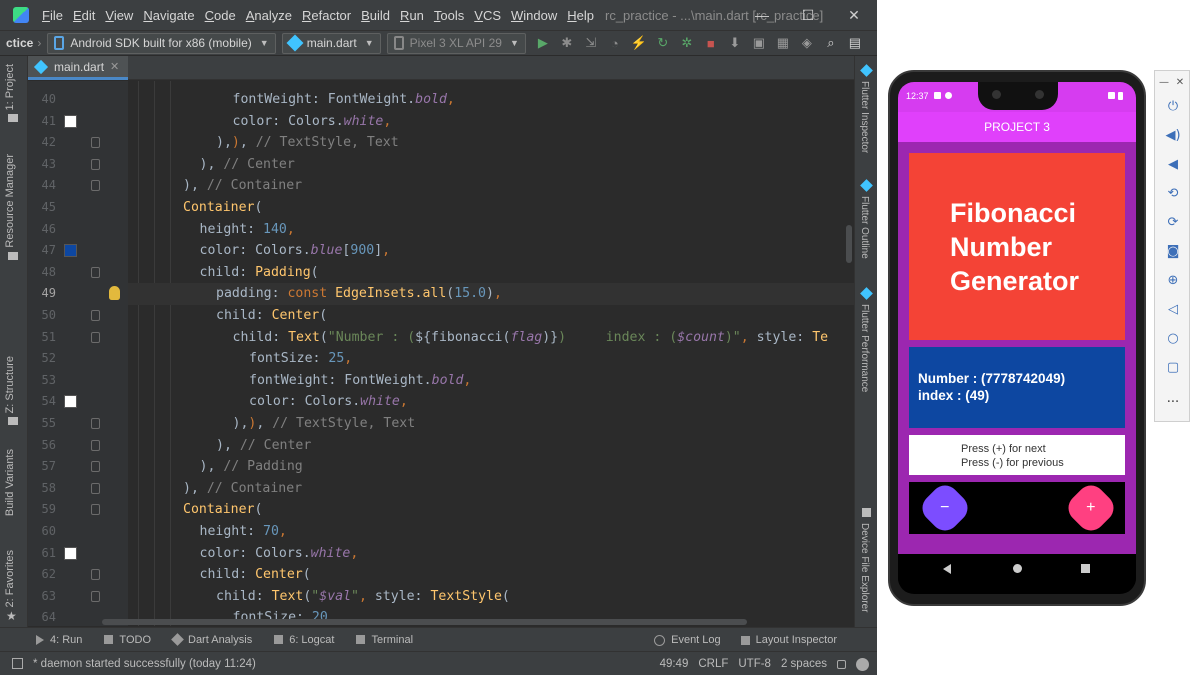 The width and height of the screenshot is (1200, 675). I want to click on lock-icon, so click(841, 664).